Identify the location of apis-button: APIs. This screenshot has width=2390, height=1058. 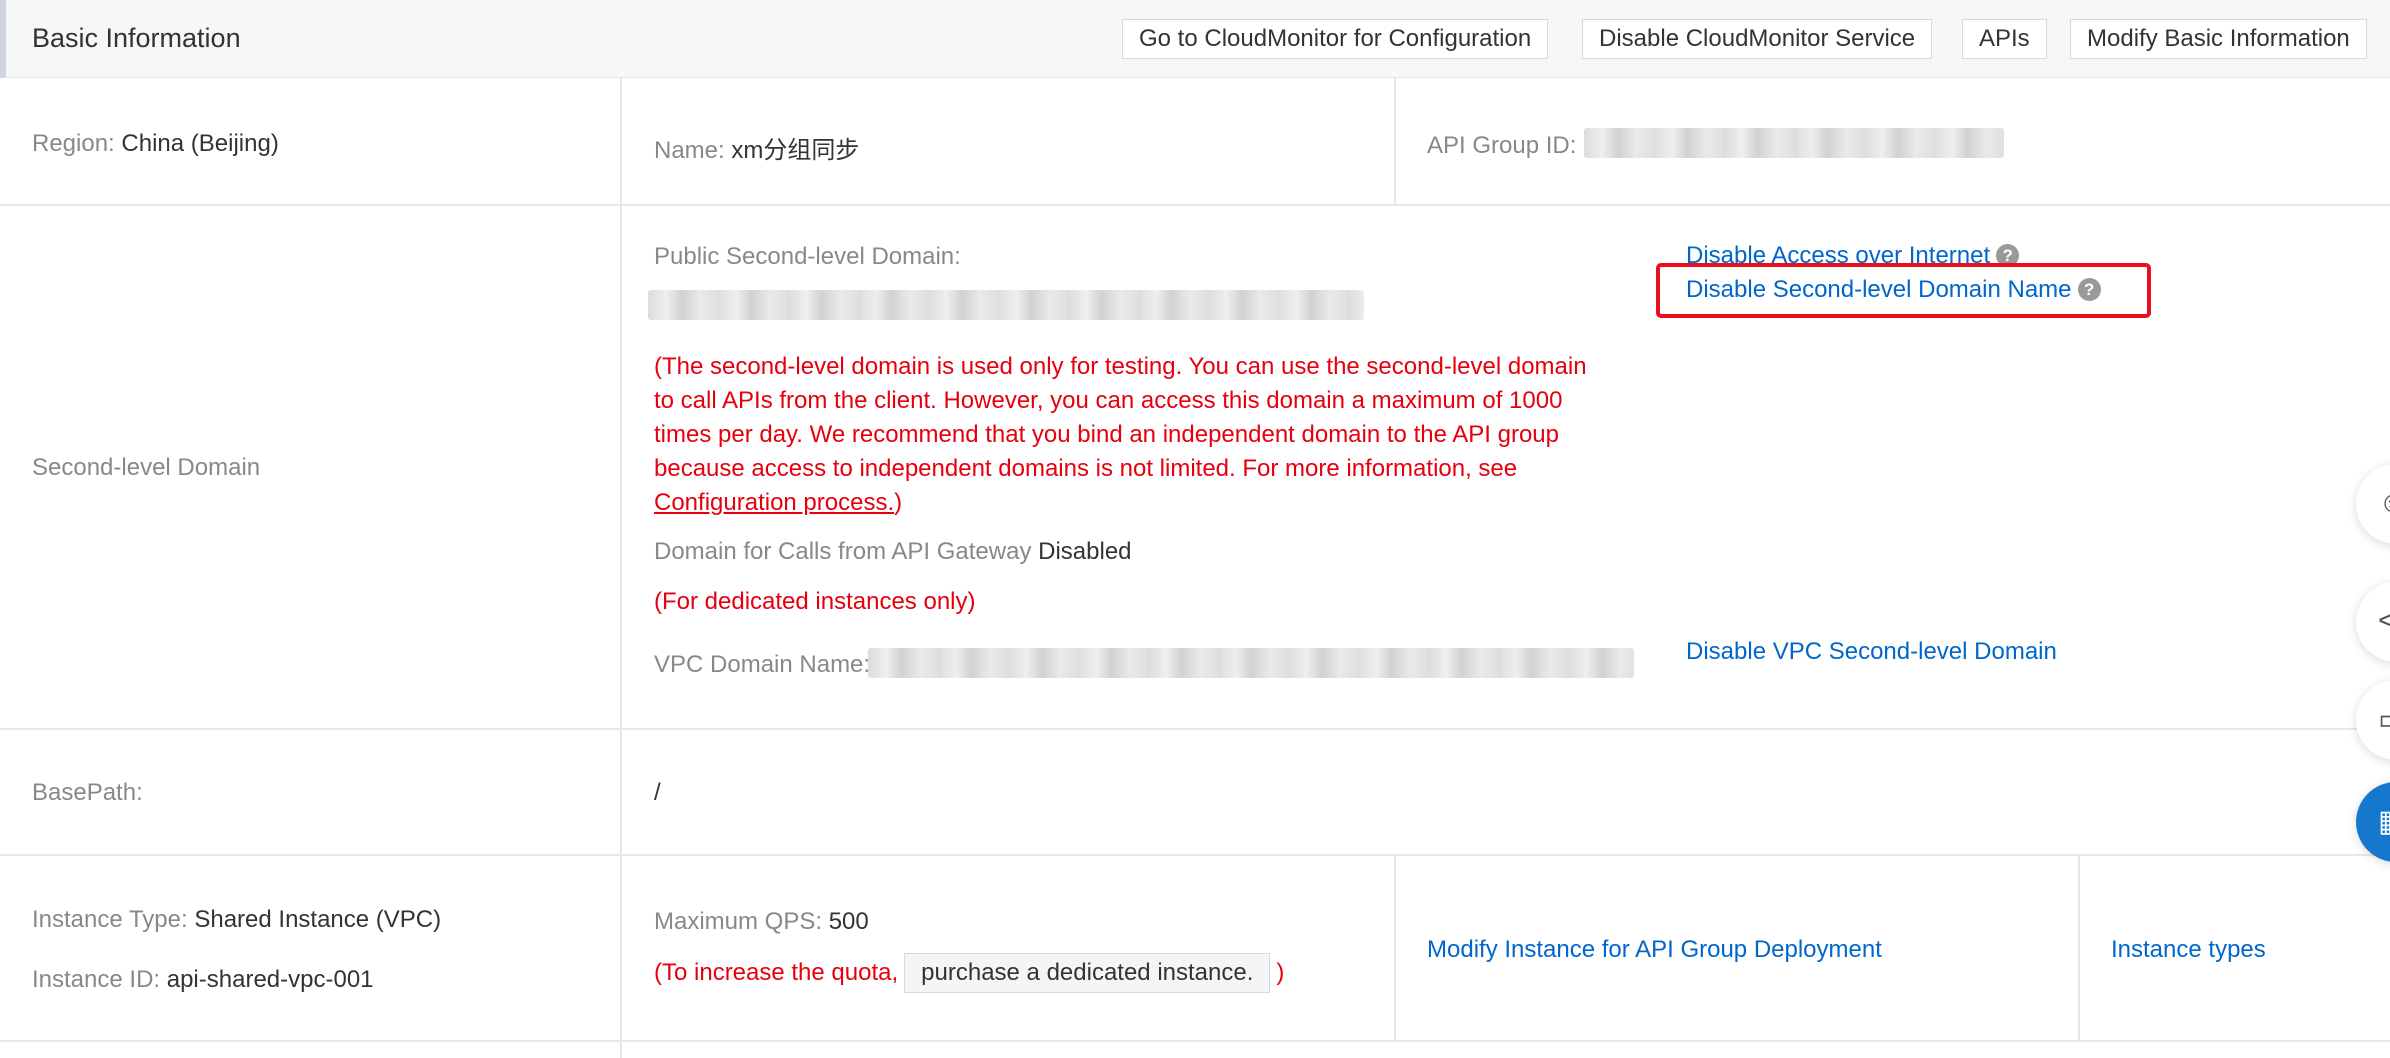
(2004, 39).